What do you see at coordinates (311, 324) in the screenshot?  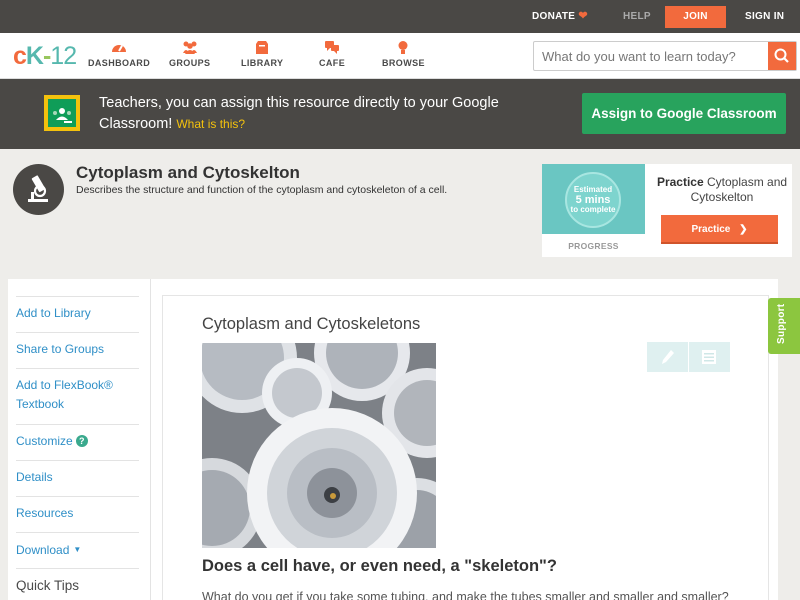 I see `content-title: Cytoplasm and Cytoskeletons` at bounding box center [311, 324].